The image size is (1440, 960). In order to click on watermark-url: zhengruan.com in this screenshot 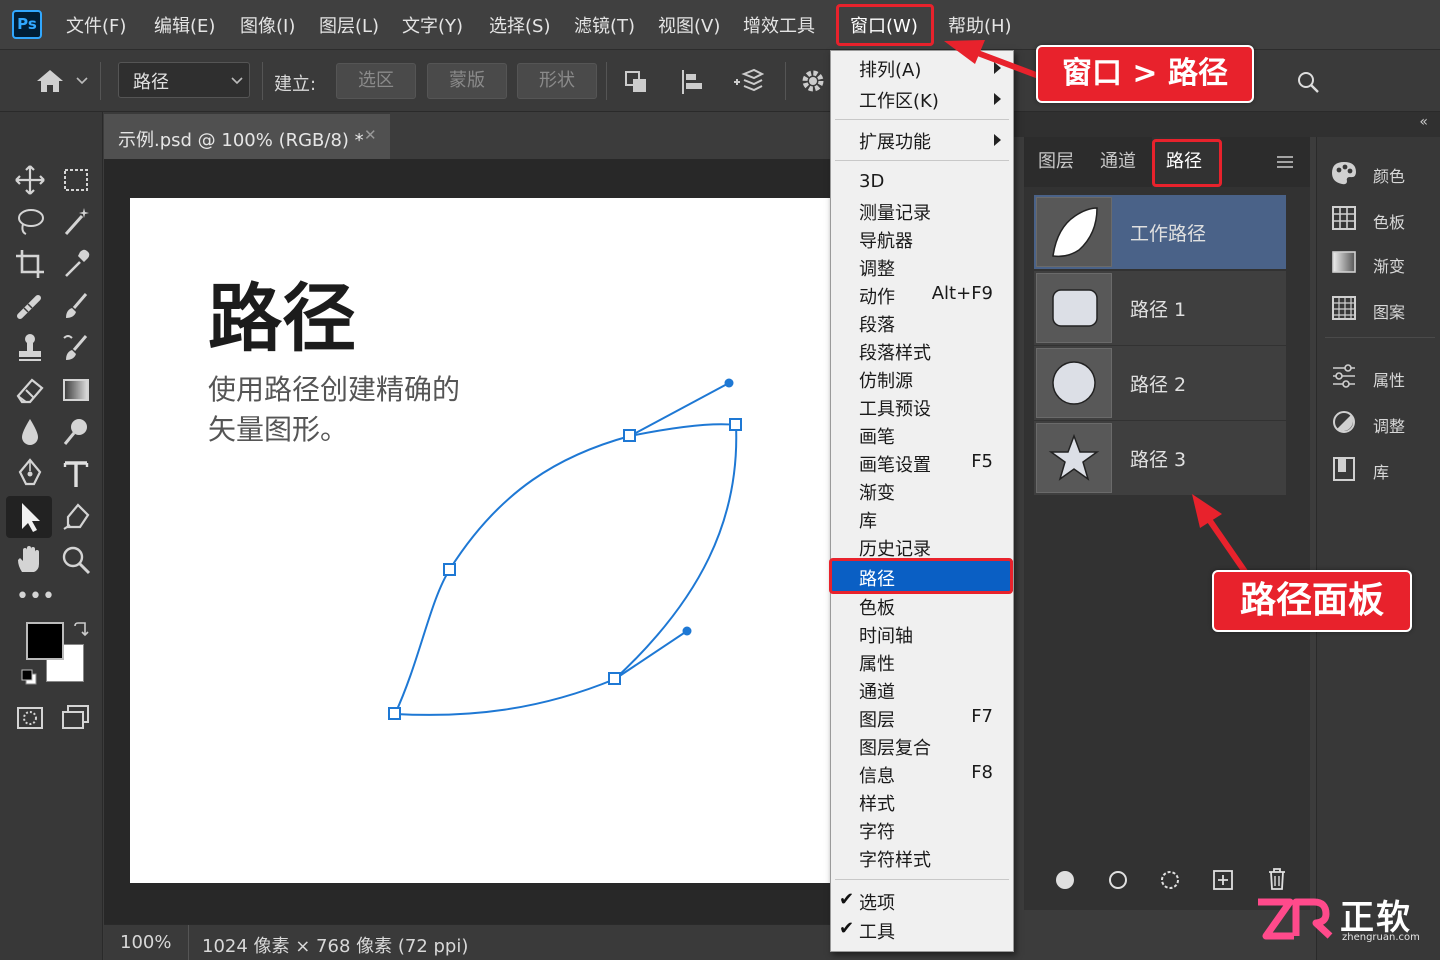, I will do `click(1381, 937)`.